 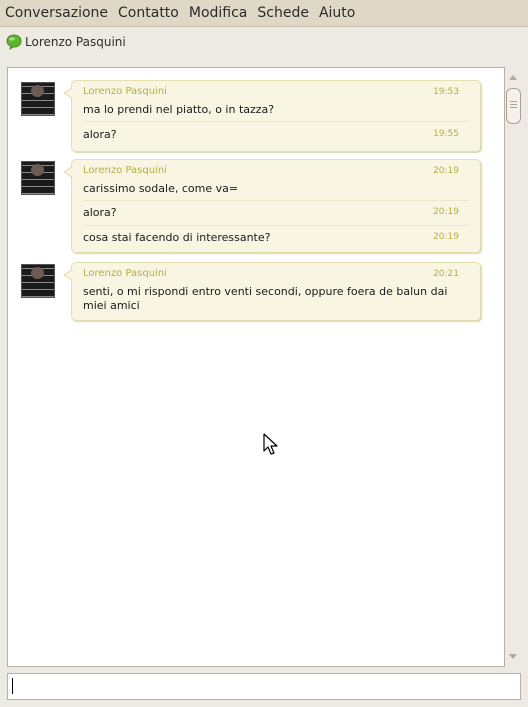 I want to click on menu-modifica: Modifica, so click(x=218, y=13).